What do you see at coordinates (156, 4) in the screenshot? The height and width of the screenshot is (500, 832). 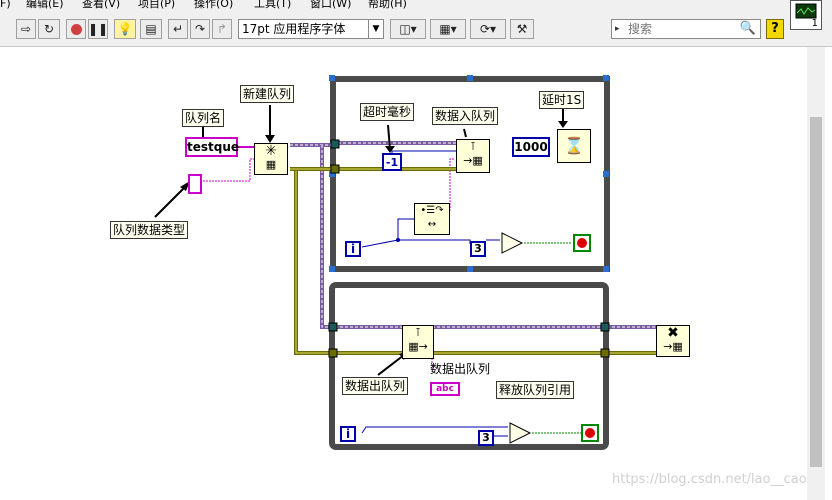 I see `menu-project: 项目(P)` at bounding box center [156, 4].